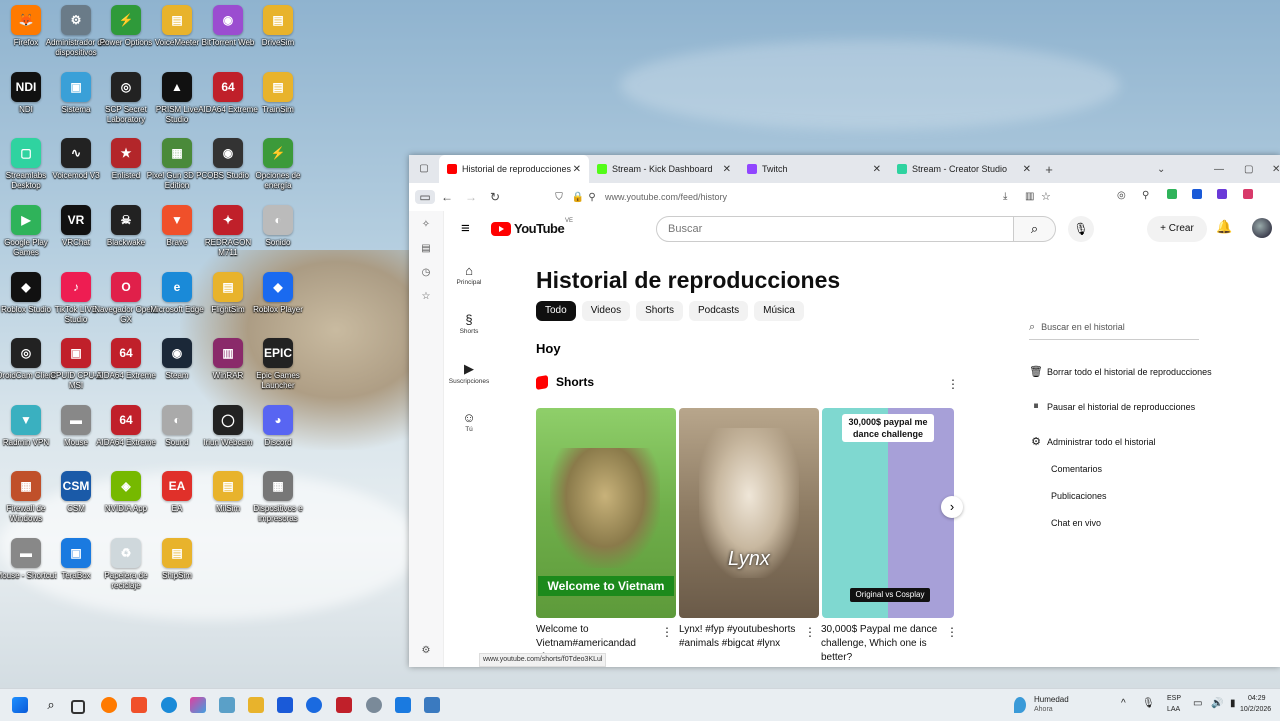 This screenshot has height=721, width=1280. I want to click on menu-hamburger-icon: ≡, so click(465, 228).